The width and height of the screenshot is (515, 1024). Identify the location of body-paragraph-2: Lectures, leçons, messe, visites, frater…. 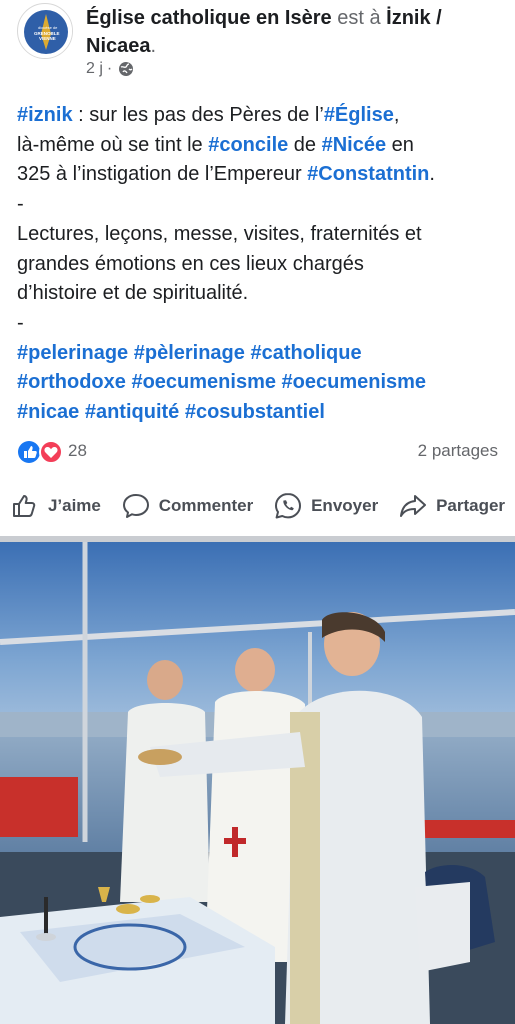
(262, 264).